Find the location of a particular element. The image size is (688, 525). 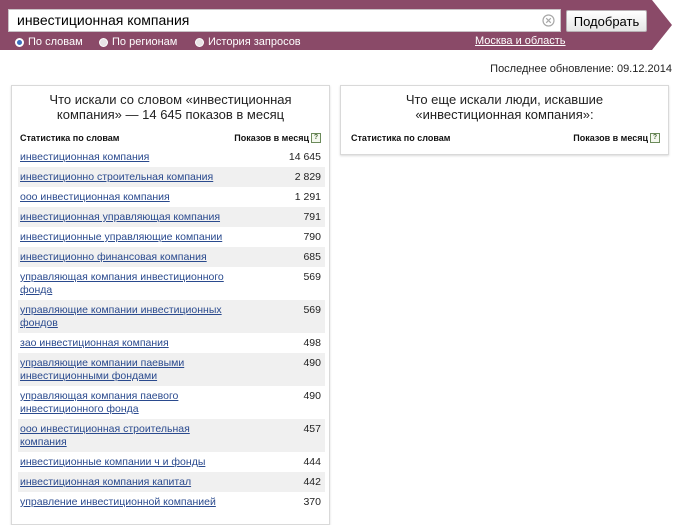

phrase-link-continued: компания is located at coordinates (43, 442).